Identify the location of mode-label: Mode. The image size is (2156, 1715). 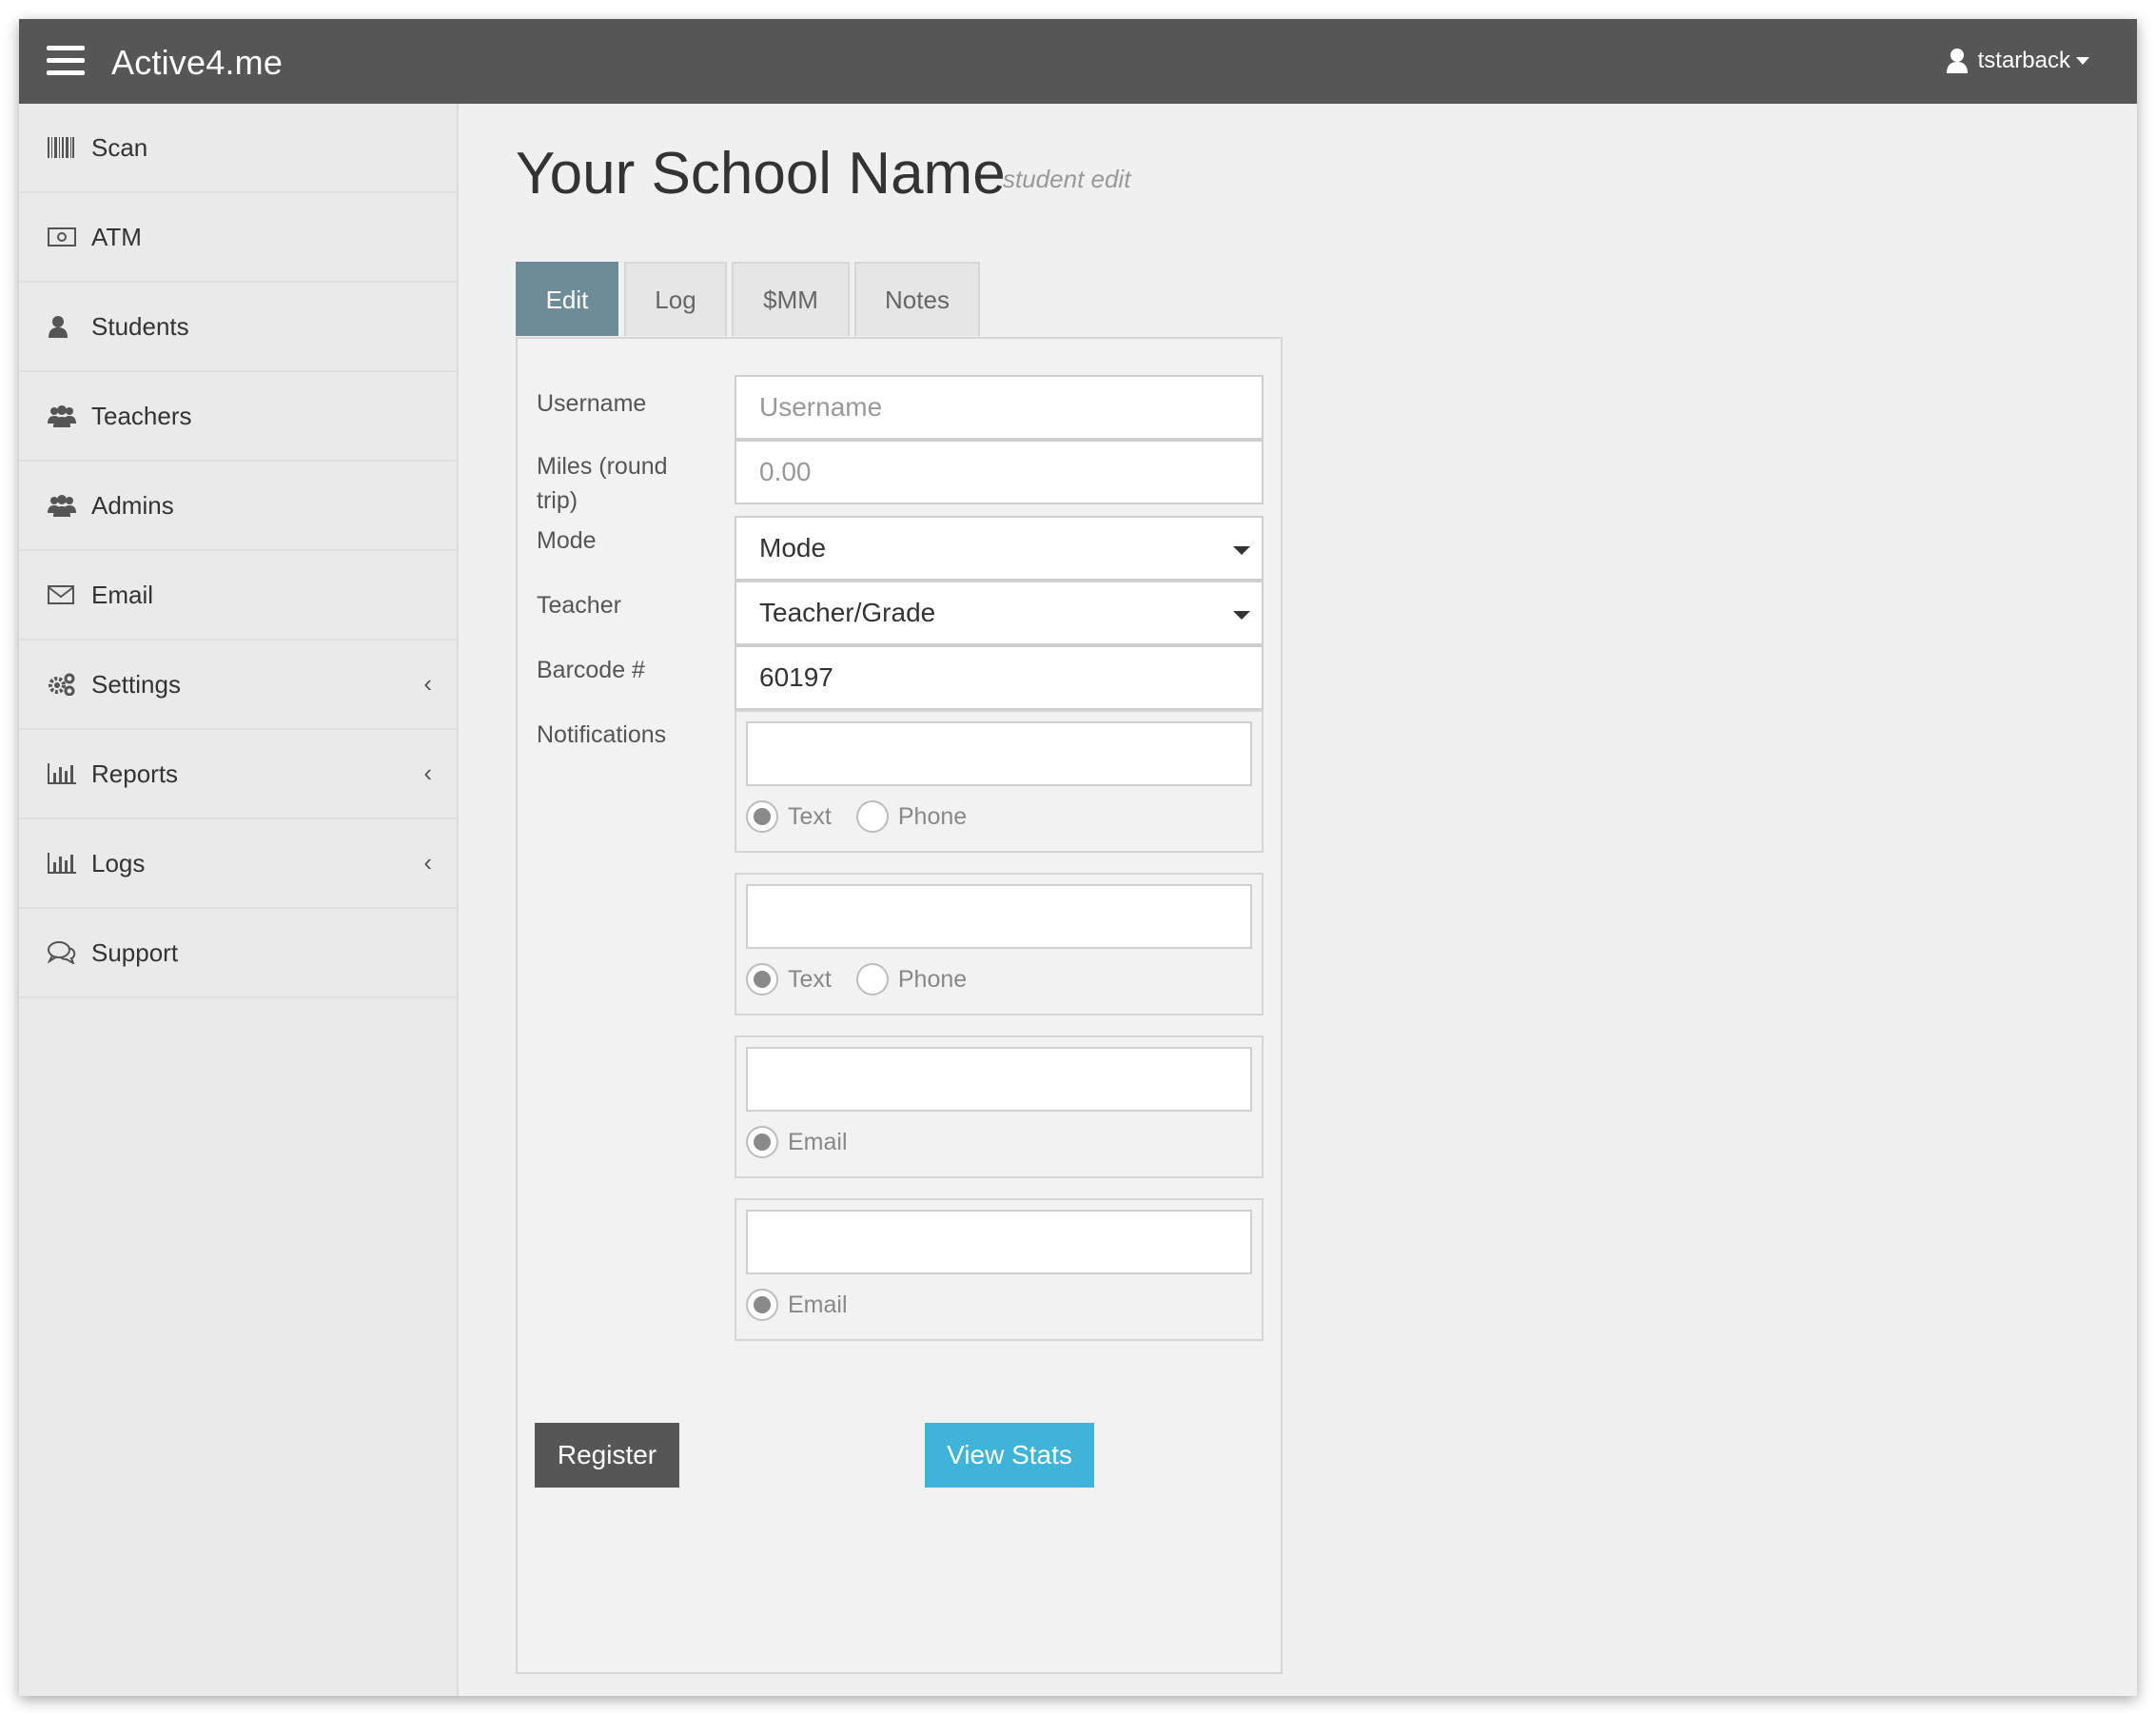
(567, 540).